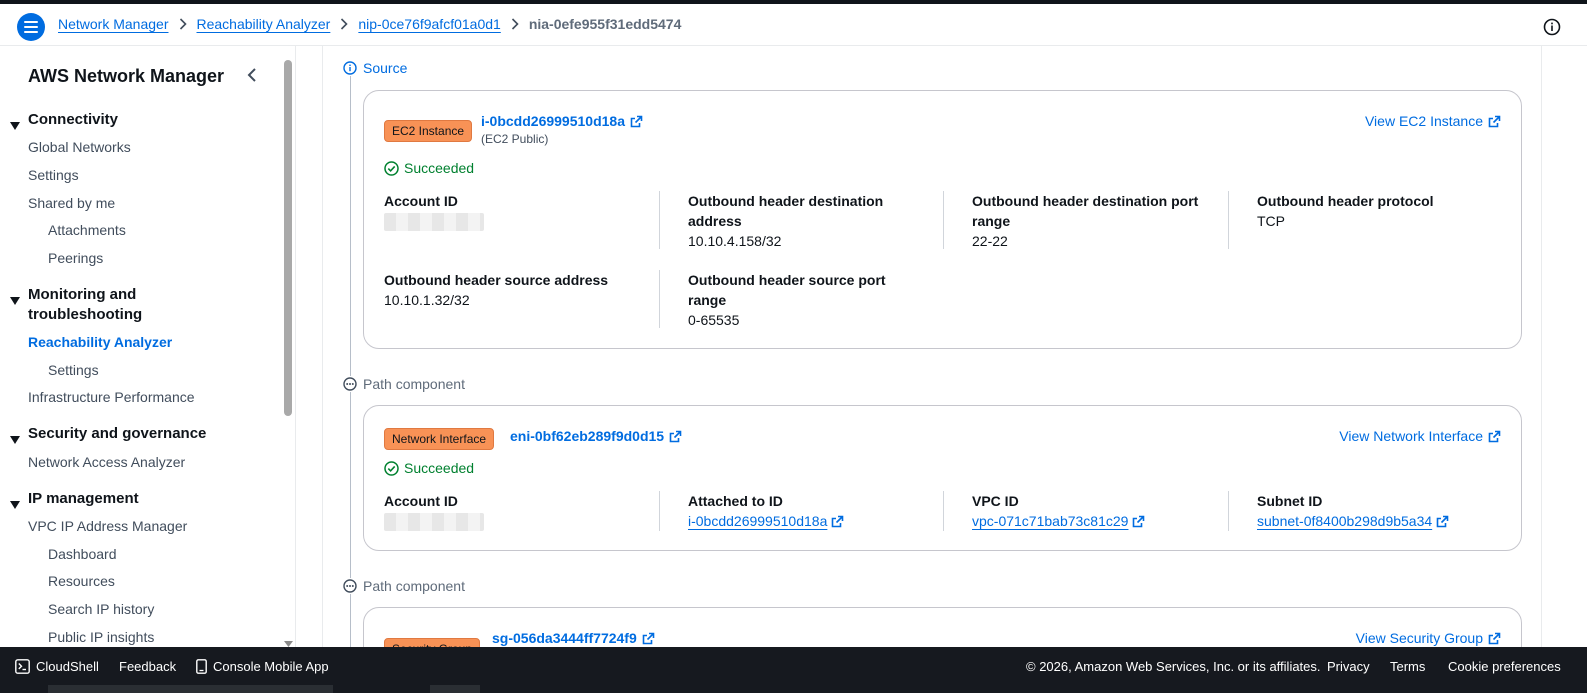 The height and width of the screenshot is (693, 1587). Describe the element at coordinates (288, 238) in the screenshot. I see `sidebar-scrollbar` at that location.